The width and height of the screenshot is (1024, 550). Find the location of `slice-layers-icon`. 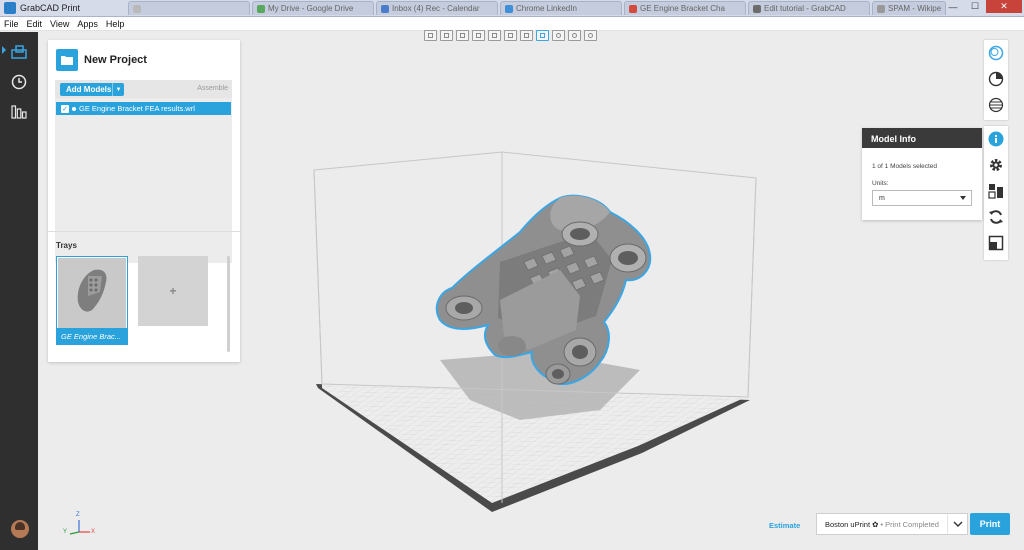

slice-layers-icon is located at coordinates (996, 105).